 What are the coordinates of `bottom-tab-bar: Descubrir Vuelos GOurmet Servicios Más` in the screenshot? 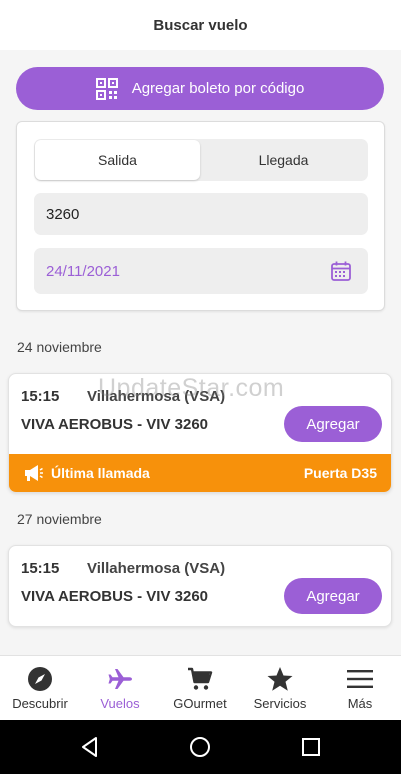 It's located at (200, 687).